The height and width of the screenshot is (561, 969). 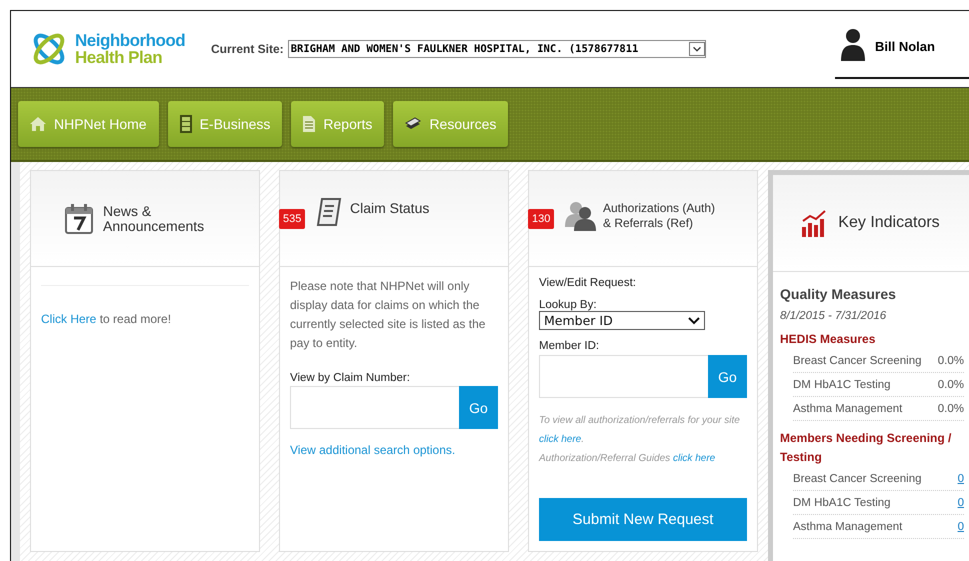 What do you see at coordinates (622, 320) in the screenshot?
I see `lookup-select: Member ID` at bounding box center [622, 320].